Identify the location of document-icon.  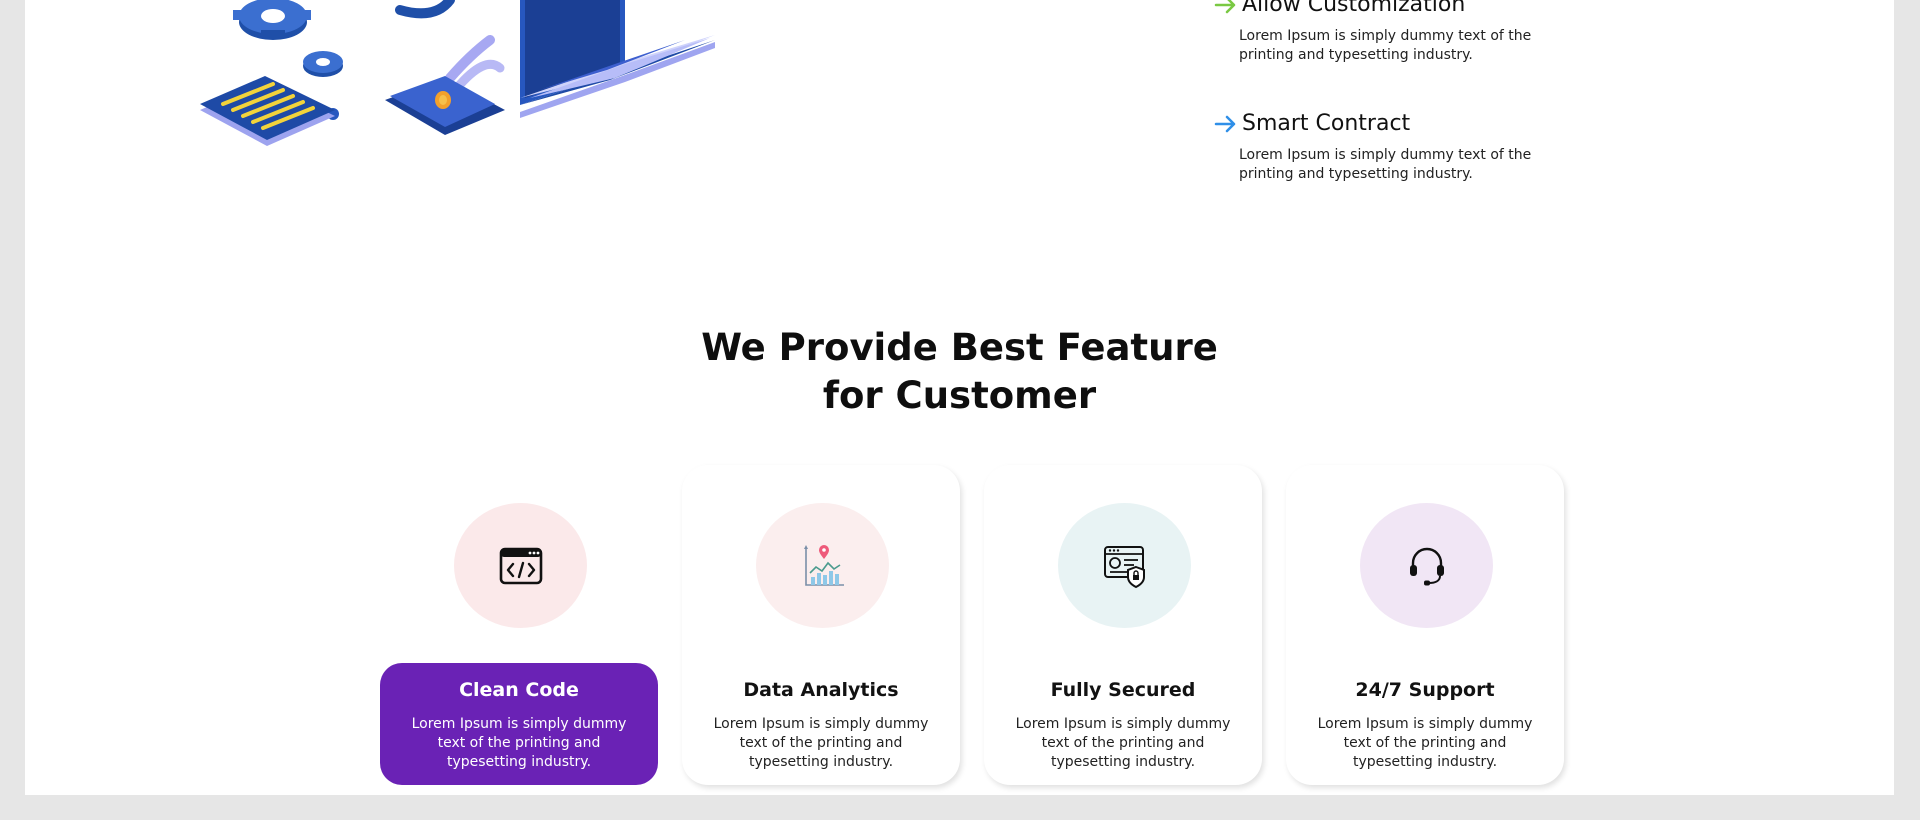
(267, 111).